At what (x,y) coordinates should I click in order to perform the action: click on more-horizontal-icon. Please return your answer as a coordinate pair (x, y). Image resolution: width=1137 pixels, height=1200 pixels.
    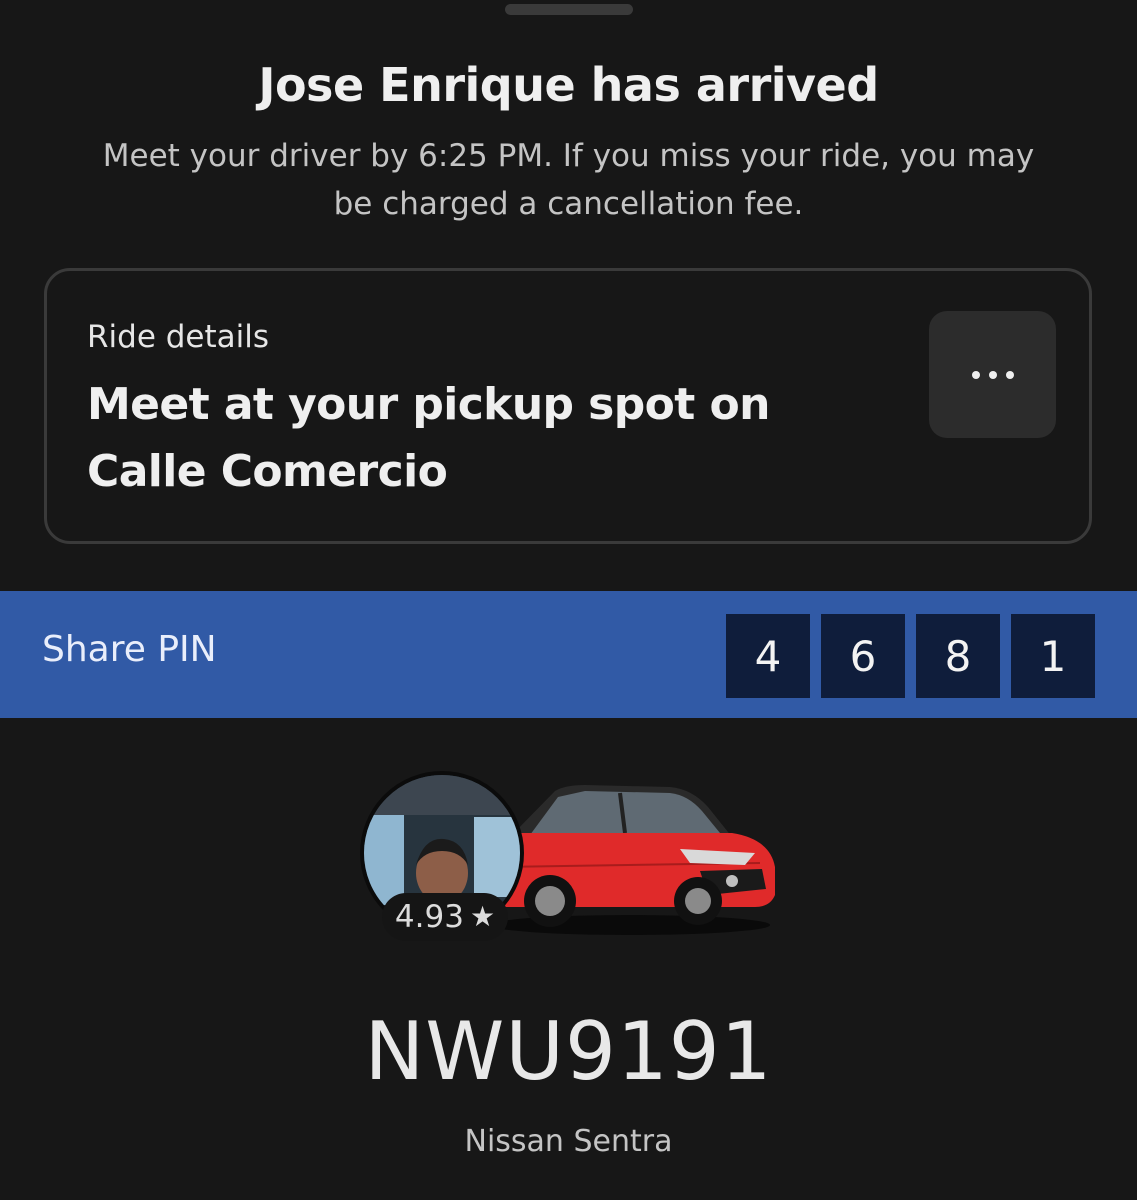
    Looking at the image, I should click on (992, 374).